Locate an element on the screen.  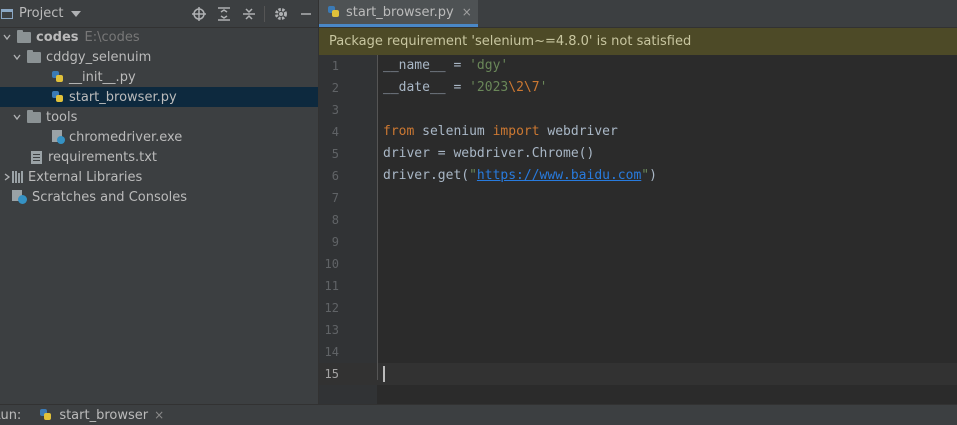
run-label: Run: is located at coordinates (11, 415).